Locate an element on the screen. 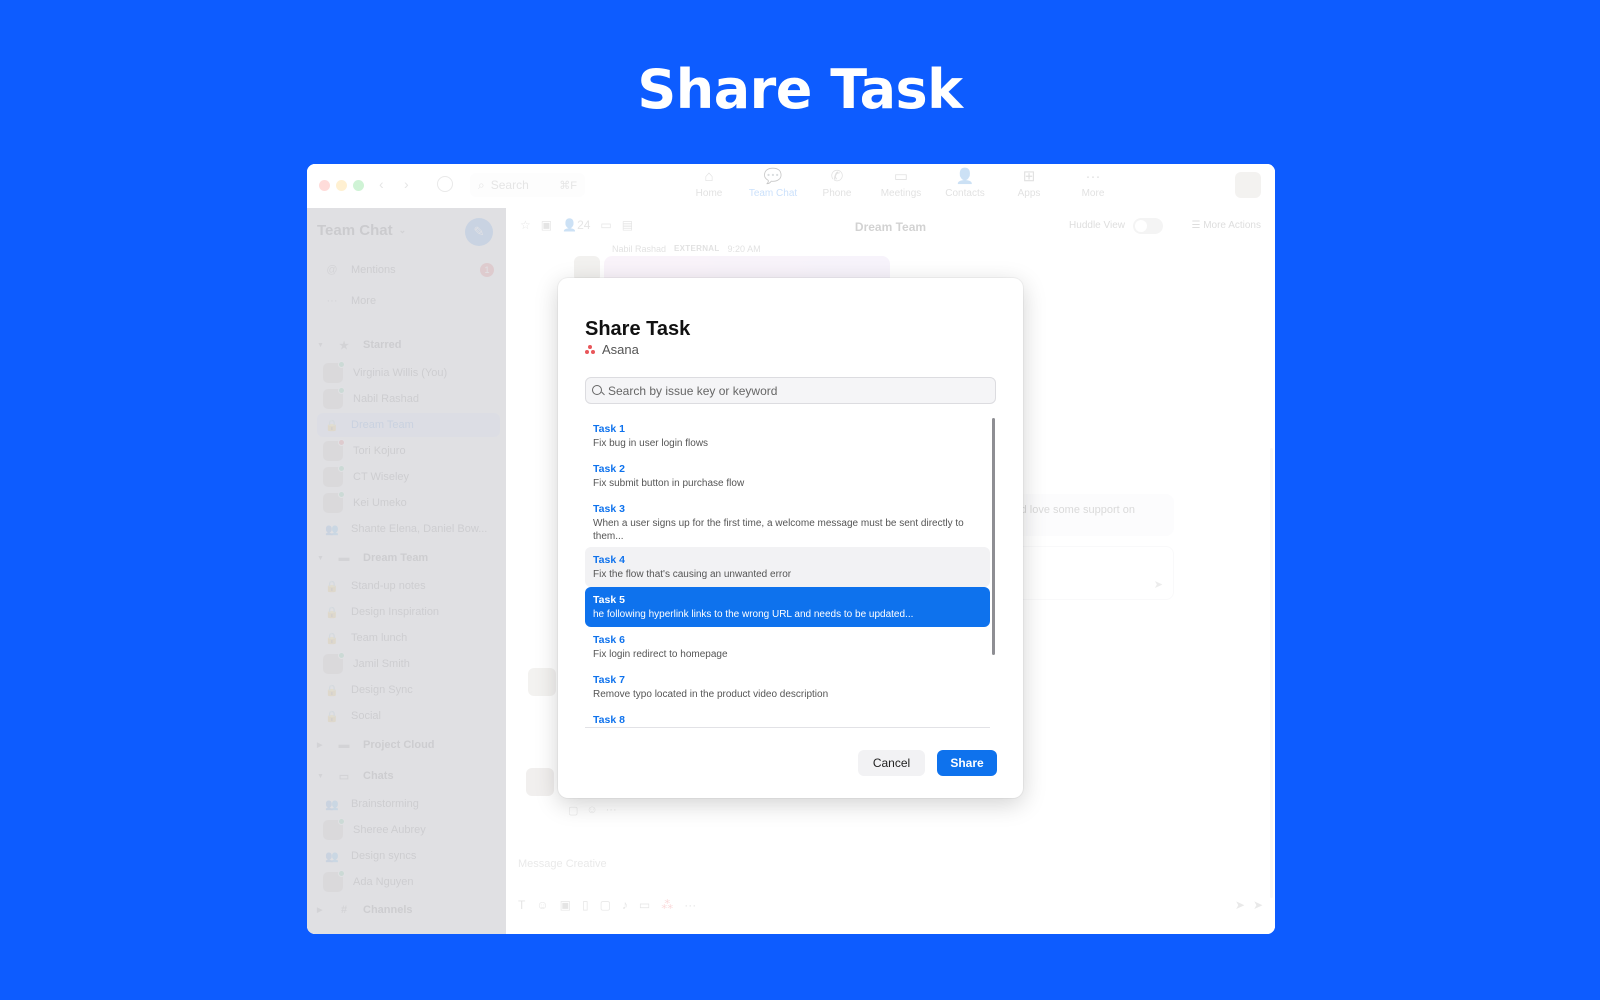  integration-name: Asana is located at coordinates (620, 349).